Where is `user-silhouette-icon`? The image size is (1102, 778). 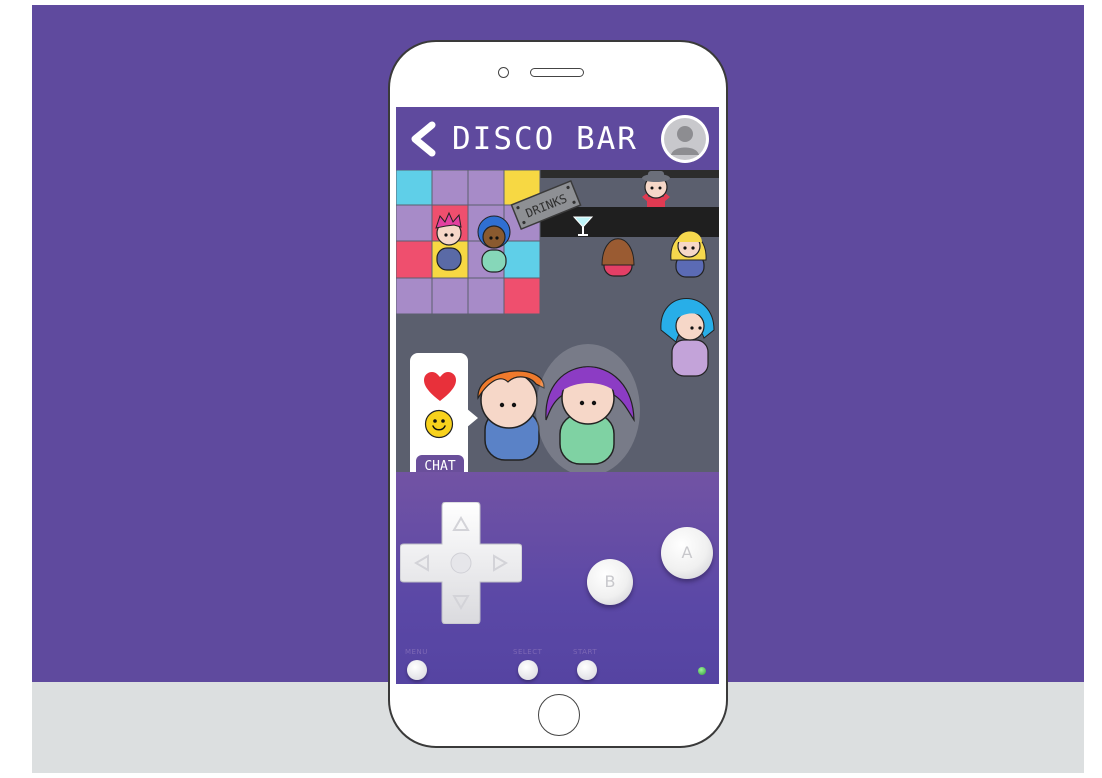 user-silhouette-icon is located at coordinates (685, 139).